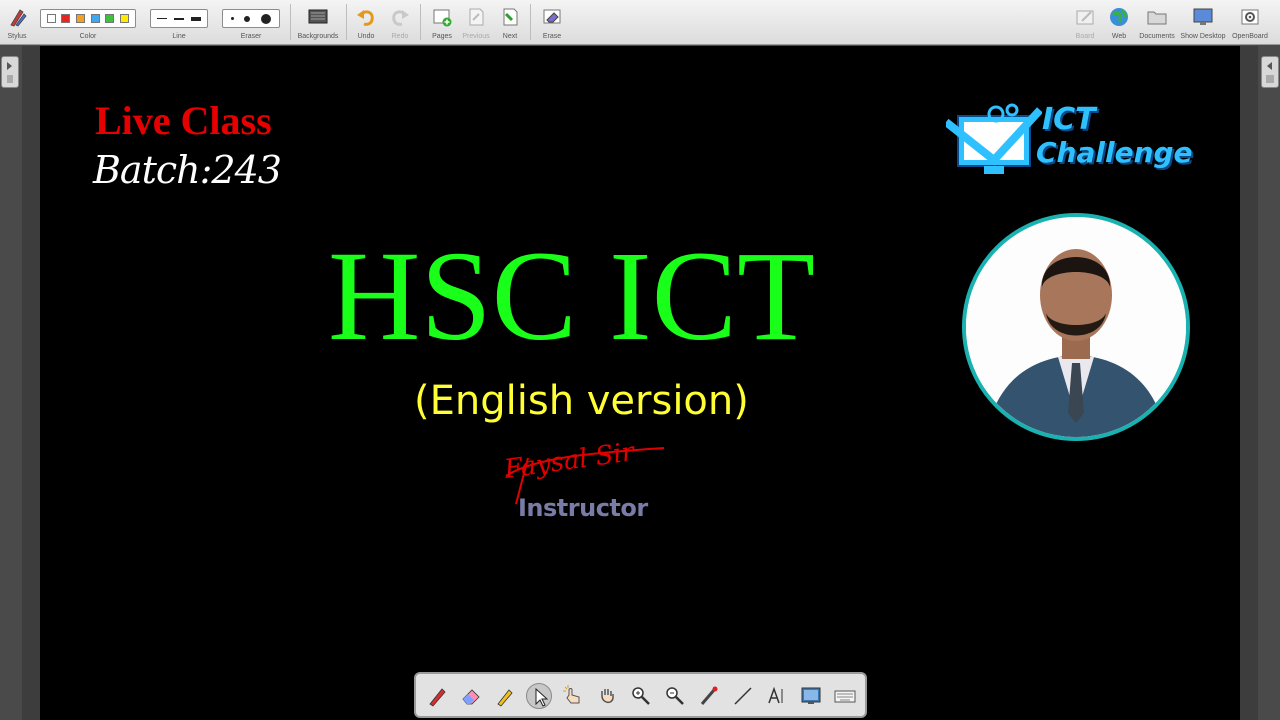 Image resolution: width=1280 pixels, height=720 pixels. What do you see at coordinates (581, 401) in the screenshot?
I see `version-subtitle: (English version)` at bounding box center [581, 401].